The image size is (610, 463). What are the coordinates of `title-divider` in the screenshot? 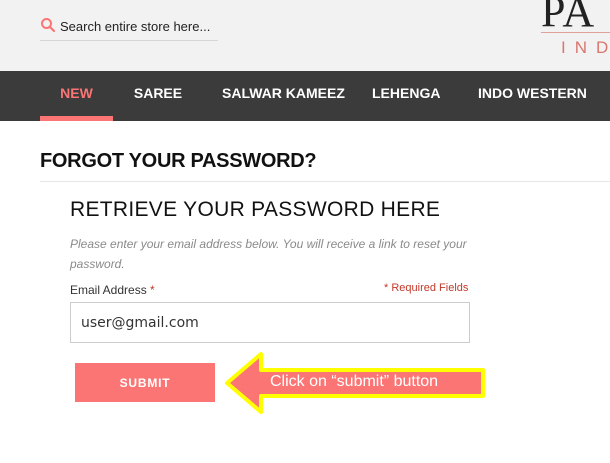 It's located at (325, 181).